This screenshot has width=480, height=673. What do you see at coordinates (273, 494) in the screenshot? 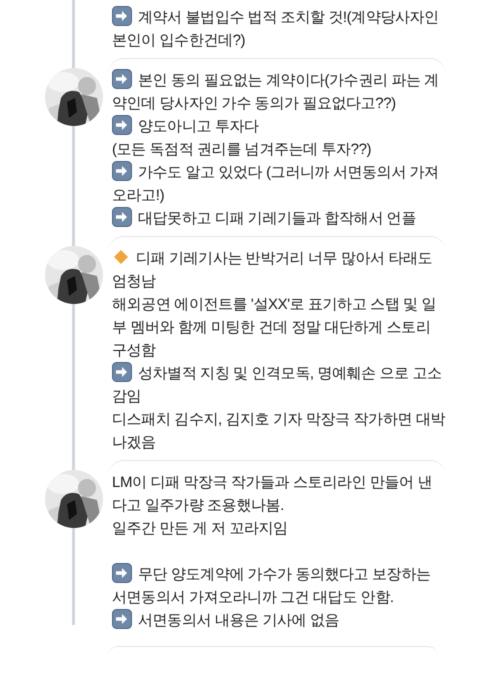
I see `post-text: LM이 디패 막장극 작가들과 스토리라인 만들어 낸다고 일주가량 조용했나봄.` at bounding box center [273, 494].